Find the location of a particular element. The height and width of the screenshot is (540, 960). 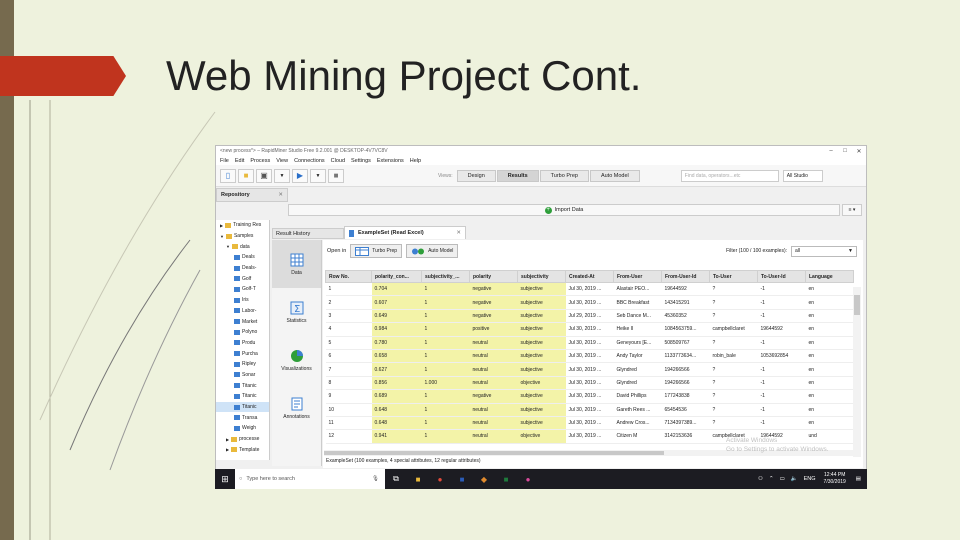

paint-icon: ● is located at coordinates (528, 479).